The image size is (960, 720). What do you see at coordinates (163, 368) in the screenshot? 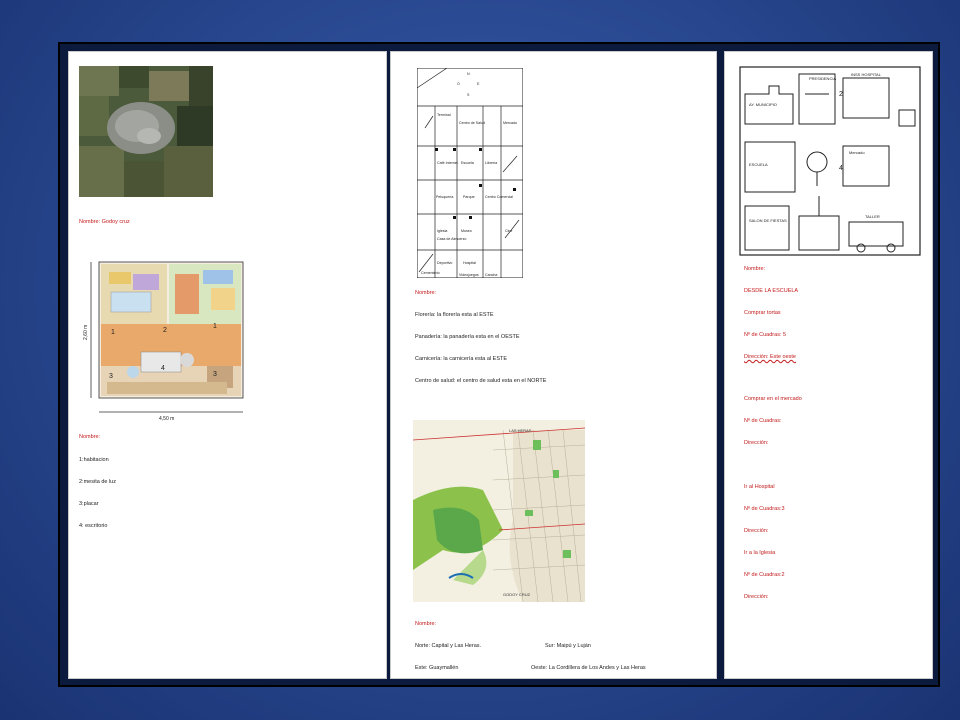
I see `zone-label: 4` at bounding box center [163, 368].